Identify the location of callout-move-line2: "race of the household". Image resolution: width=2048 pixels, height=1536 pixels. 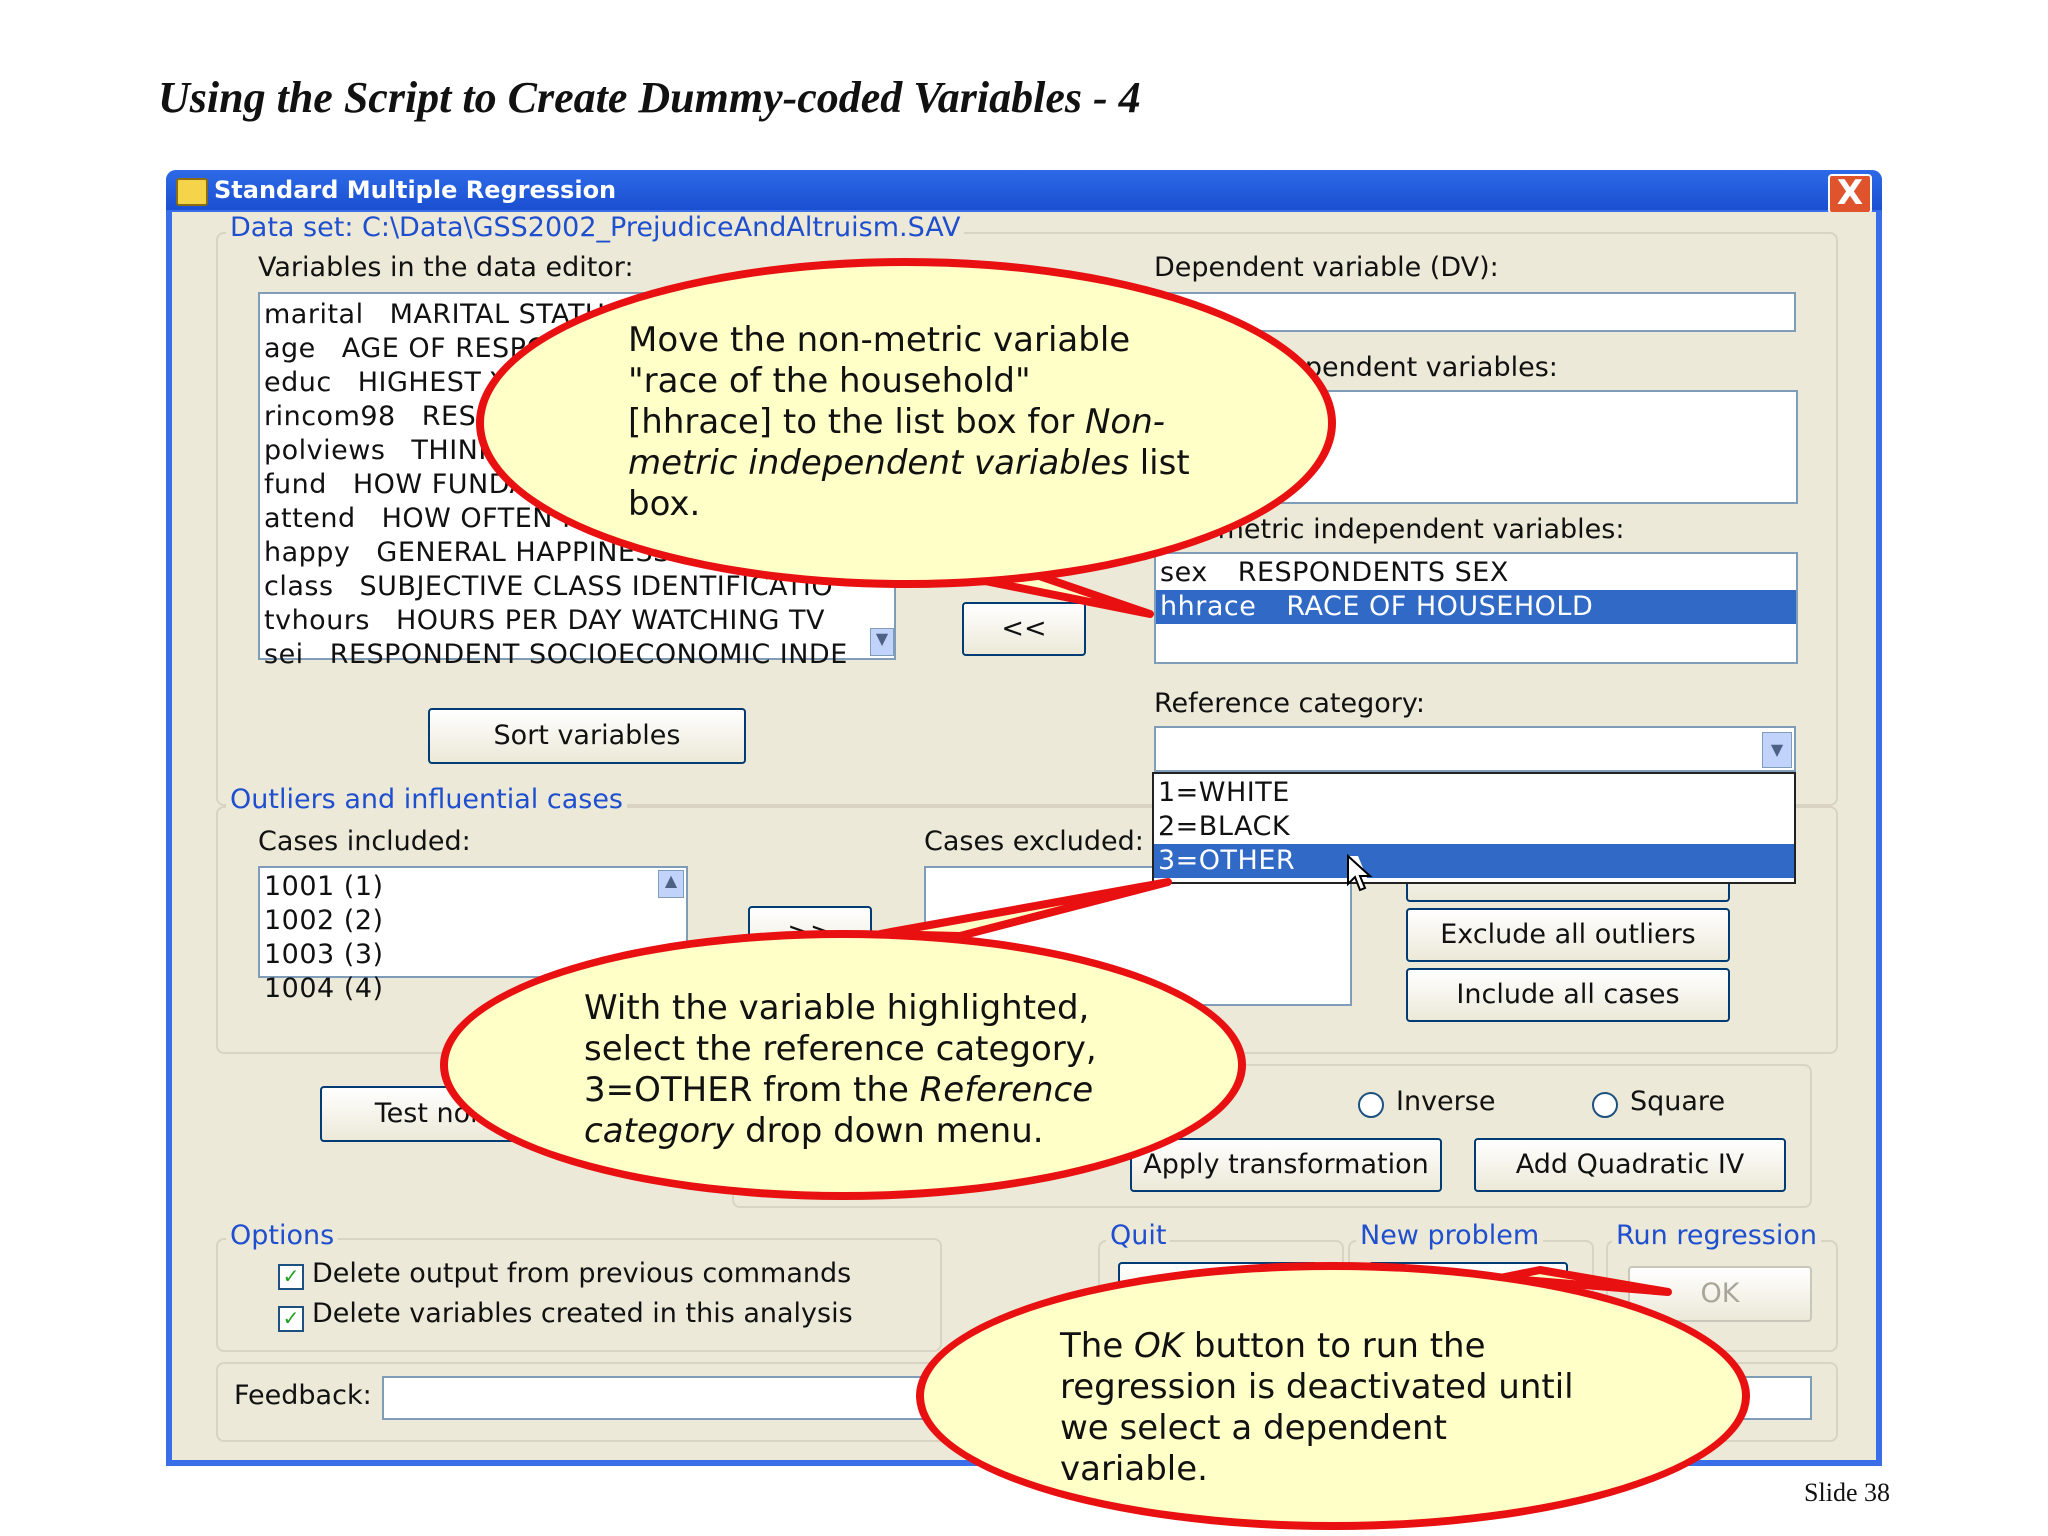
(829, 381).